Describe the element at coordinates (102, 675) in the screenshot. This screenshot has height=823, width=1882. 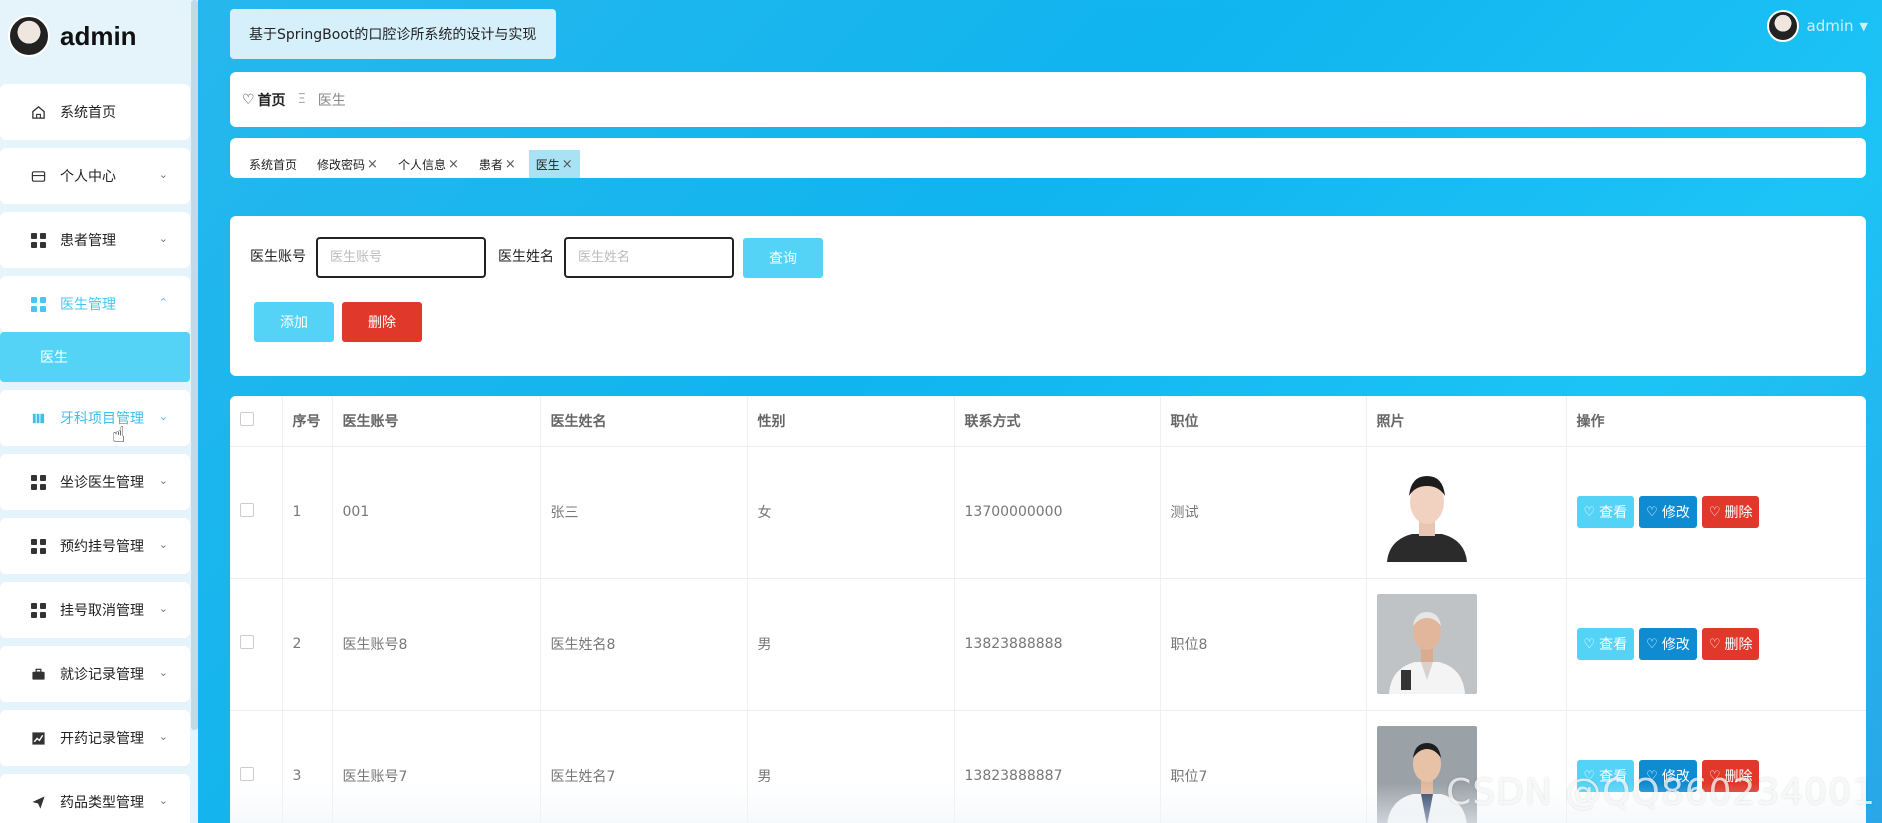
I see `sidebar-item-label: 就诊记录管理` at that location.